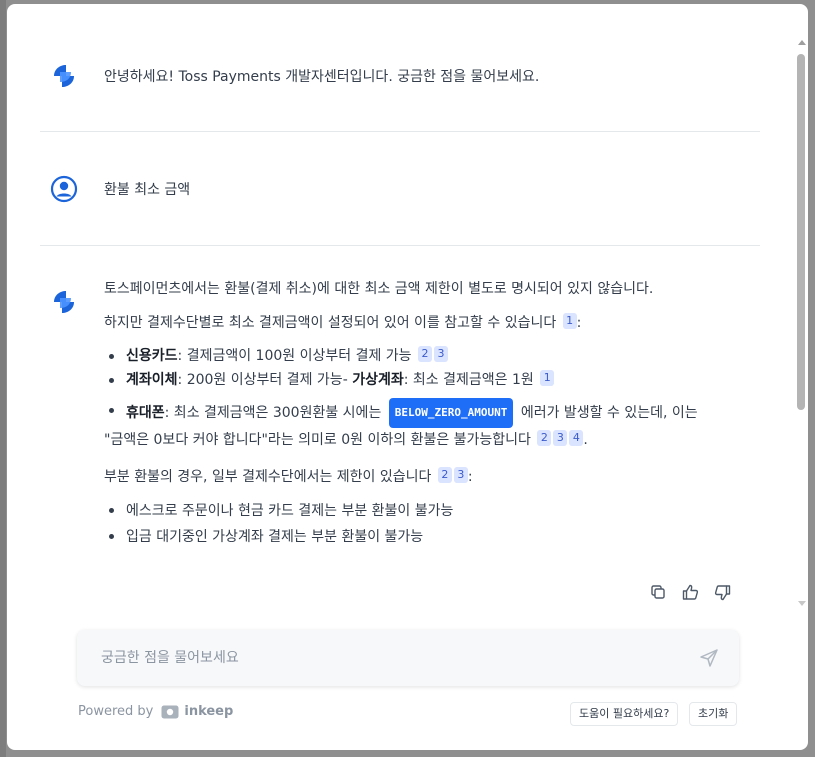  I want to click on scroll-down-arrow-icon, so click(802, 603).